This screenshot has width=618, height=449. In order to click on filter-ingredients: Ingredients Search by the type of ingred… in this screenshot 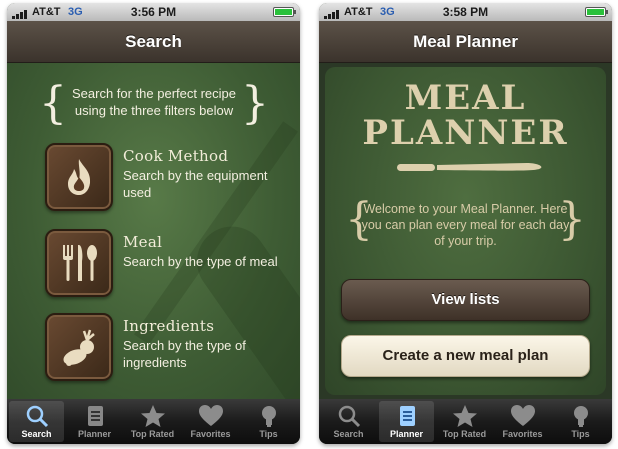, I will do `click(165, 347)`.